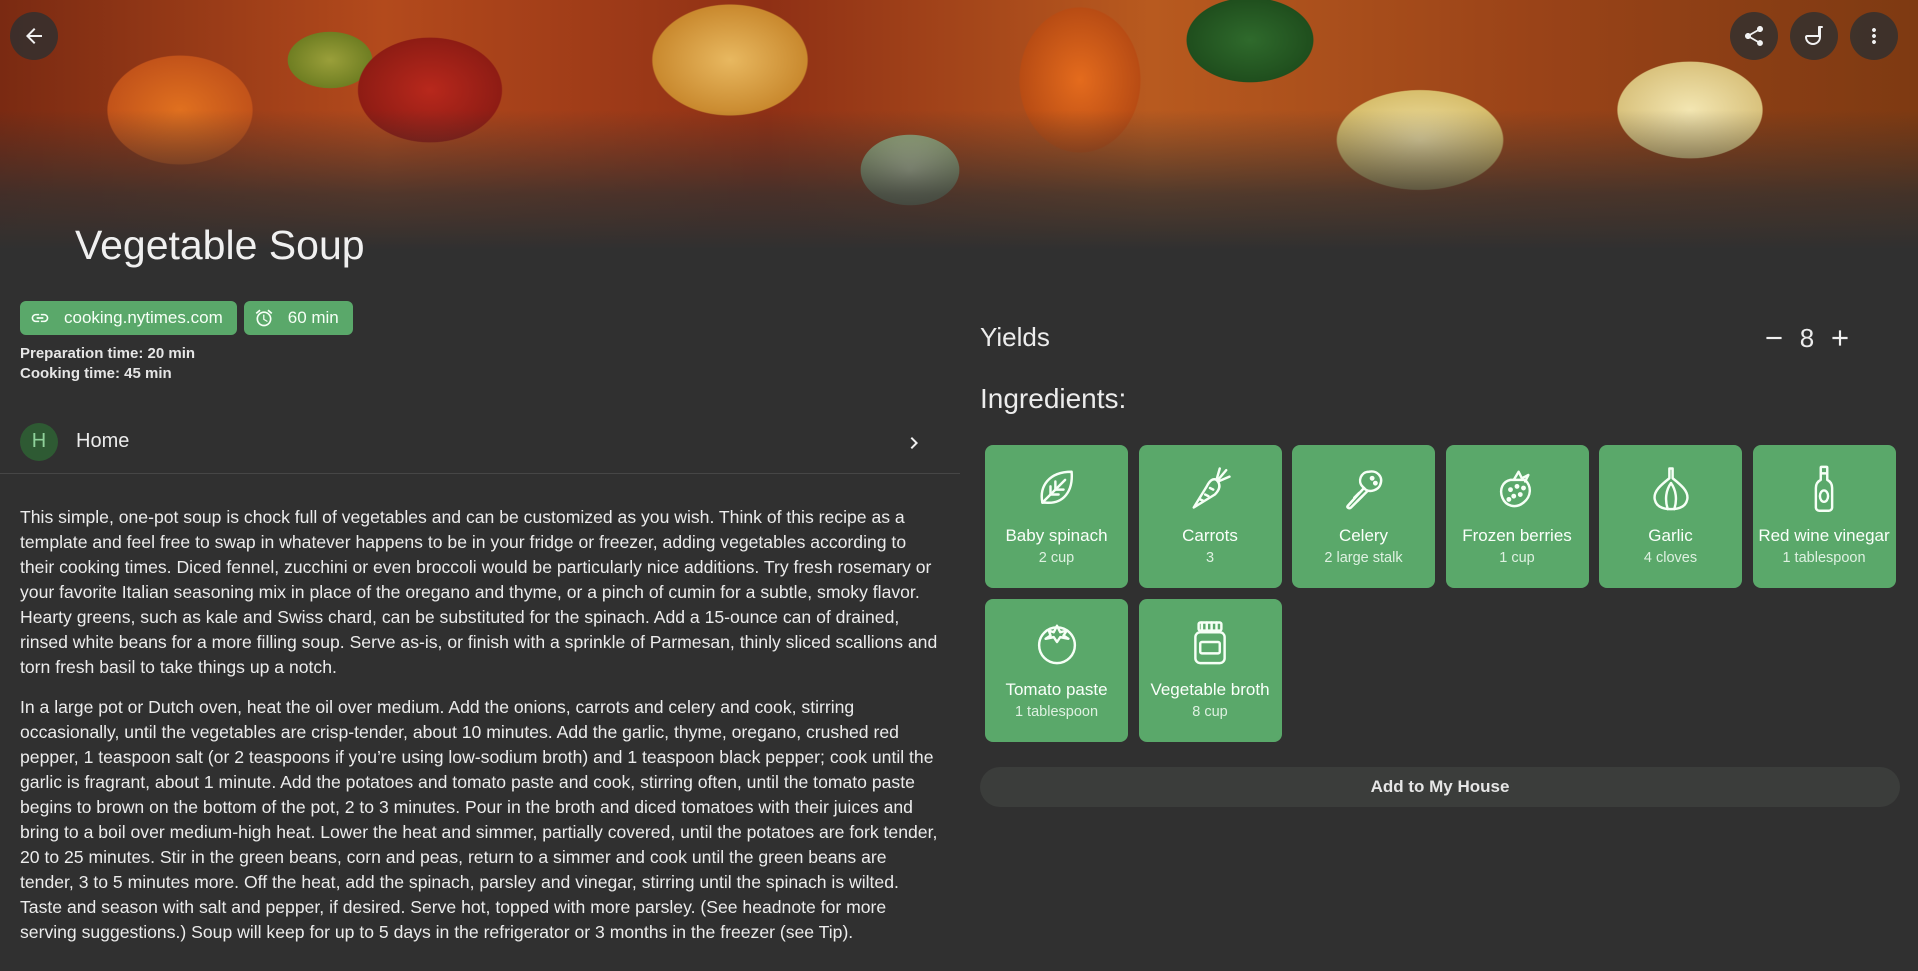 The height and width of the screenshot is (971, 1918). What do you see at coordinates (1210, 689) in the screenshot?
I see `ingredient-name: Vegetable broth` at bounding box center [1210, 689].